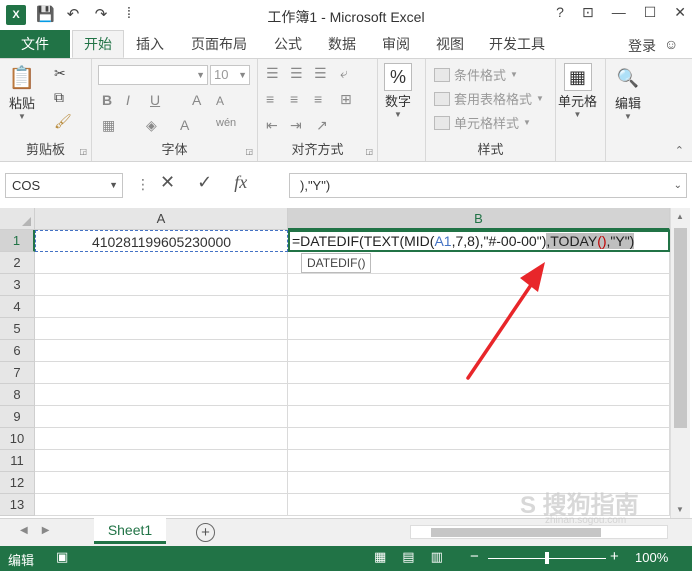 The image size is (692, 571). I want to click on editing-button: 🔍 编辑 ▼, so click(628, 92).